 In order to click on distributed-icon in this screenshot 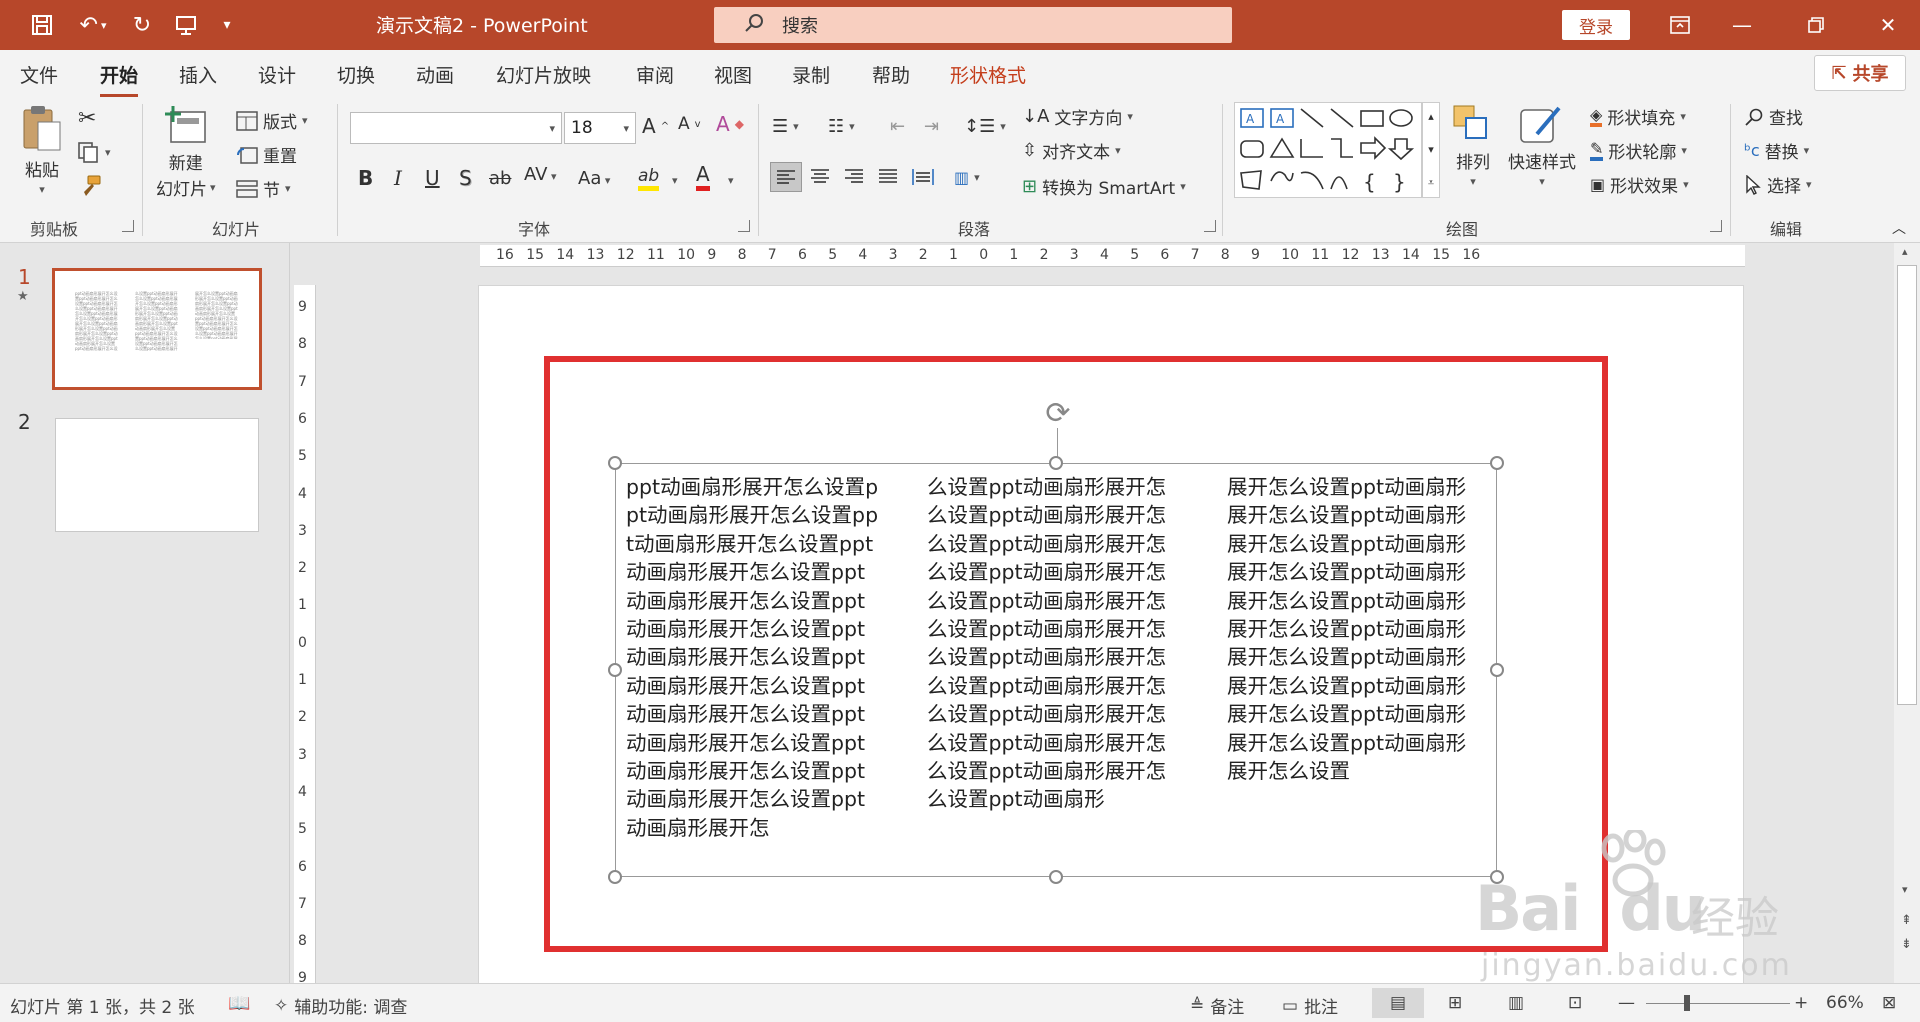, I will do `click(923, 177)`.